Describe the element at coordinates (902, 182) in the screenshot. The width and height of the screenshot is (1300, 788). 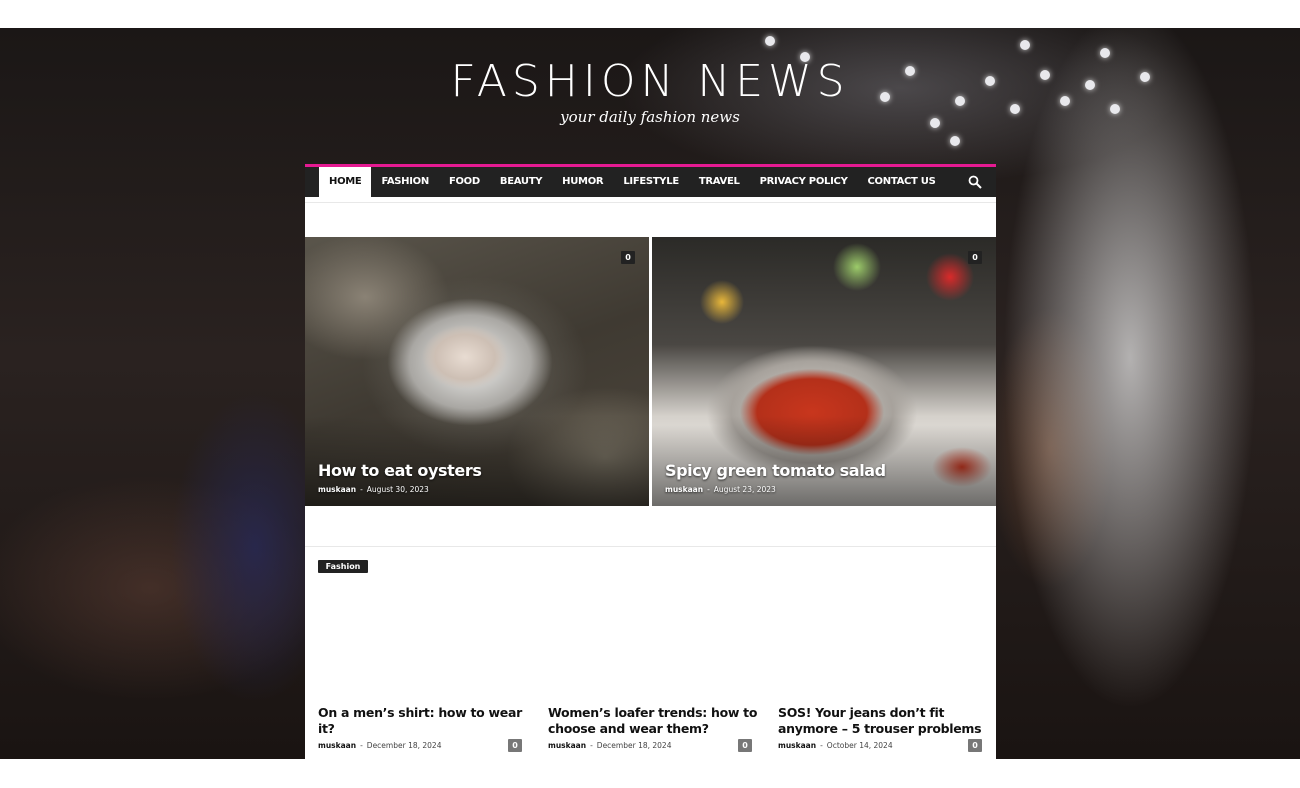
I see `nav-item-contact-us: CONTACT US` at that location.